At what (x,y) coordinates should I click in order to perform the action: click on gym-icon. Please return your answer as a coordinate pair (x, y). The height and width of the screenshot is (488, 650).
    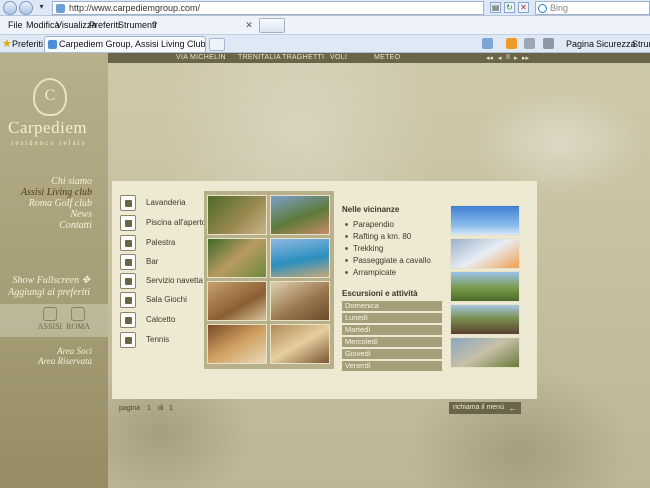
    Looking at the image, I should click on (128, 243).